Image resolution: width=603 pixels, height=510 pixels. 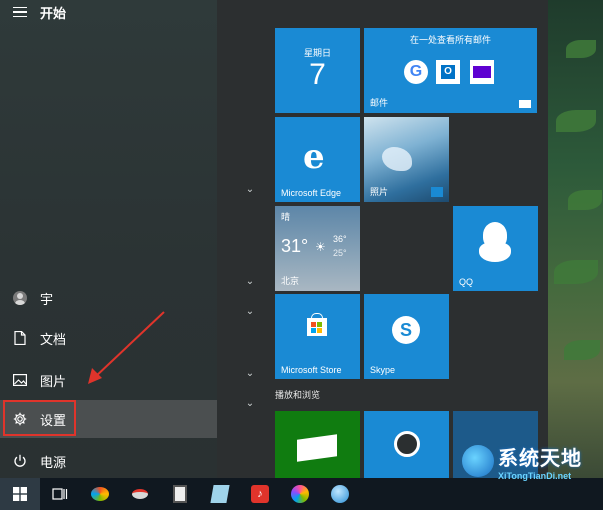 What do you see at coordinates (525, 104) in the screenshot?
I see `mail-envelope-icon` at bounding box center [525, 104].